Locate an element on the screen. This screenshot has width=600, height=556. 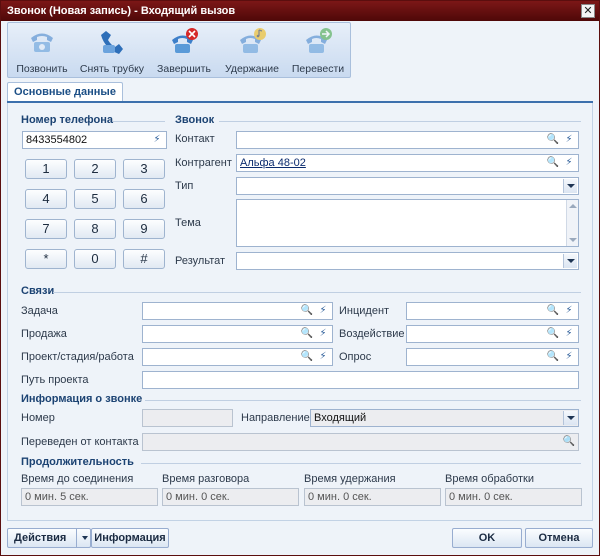
scroll-up-icon is located at coordinates (573, 206).